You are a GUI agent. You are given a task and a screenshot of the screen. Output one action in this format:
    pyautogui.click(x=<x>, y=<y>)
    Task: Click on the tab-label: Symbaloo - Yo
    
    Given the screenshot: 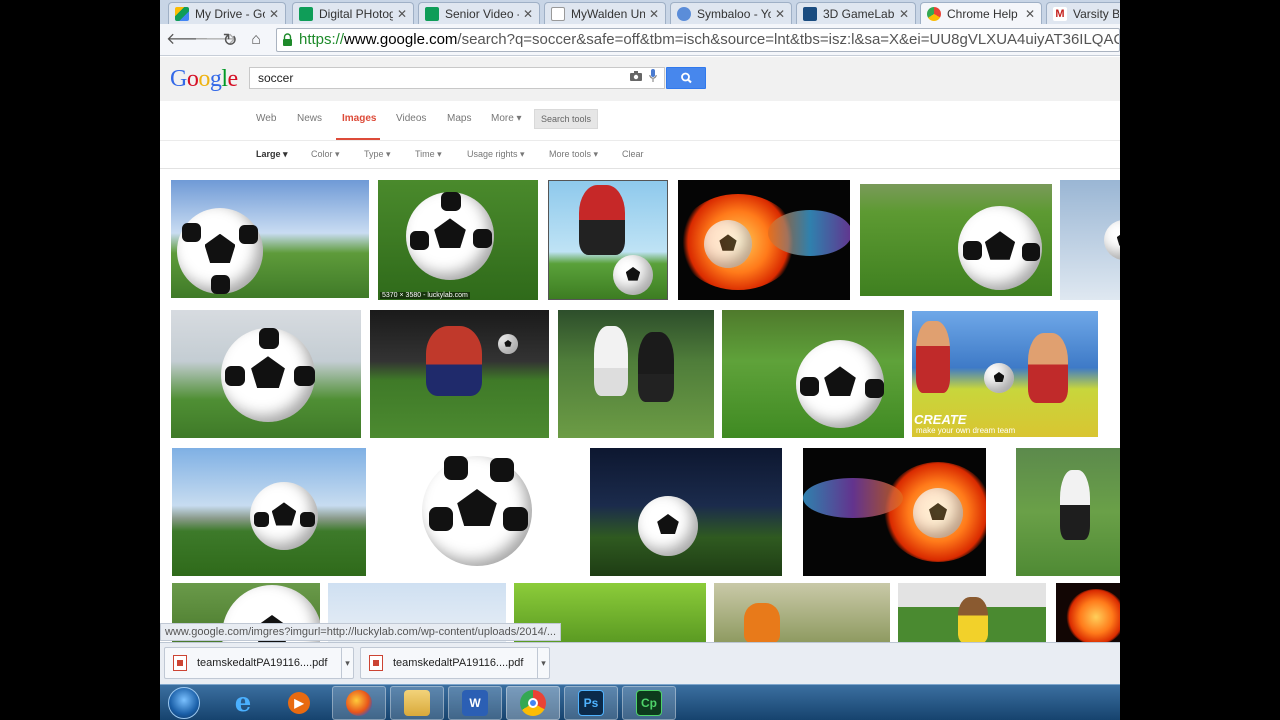 What is the action you would take?
    pyautogui.click(x=734, y=13)
    